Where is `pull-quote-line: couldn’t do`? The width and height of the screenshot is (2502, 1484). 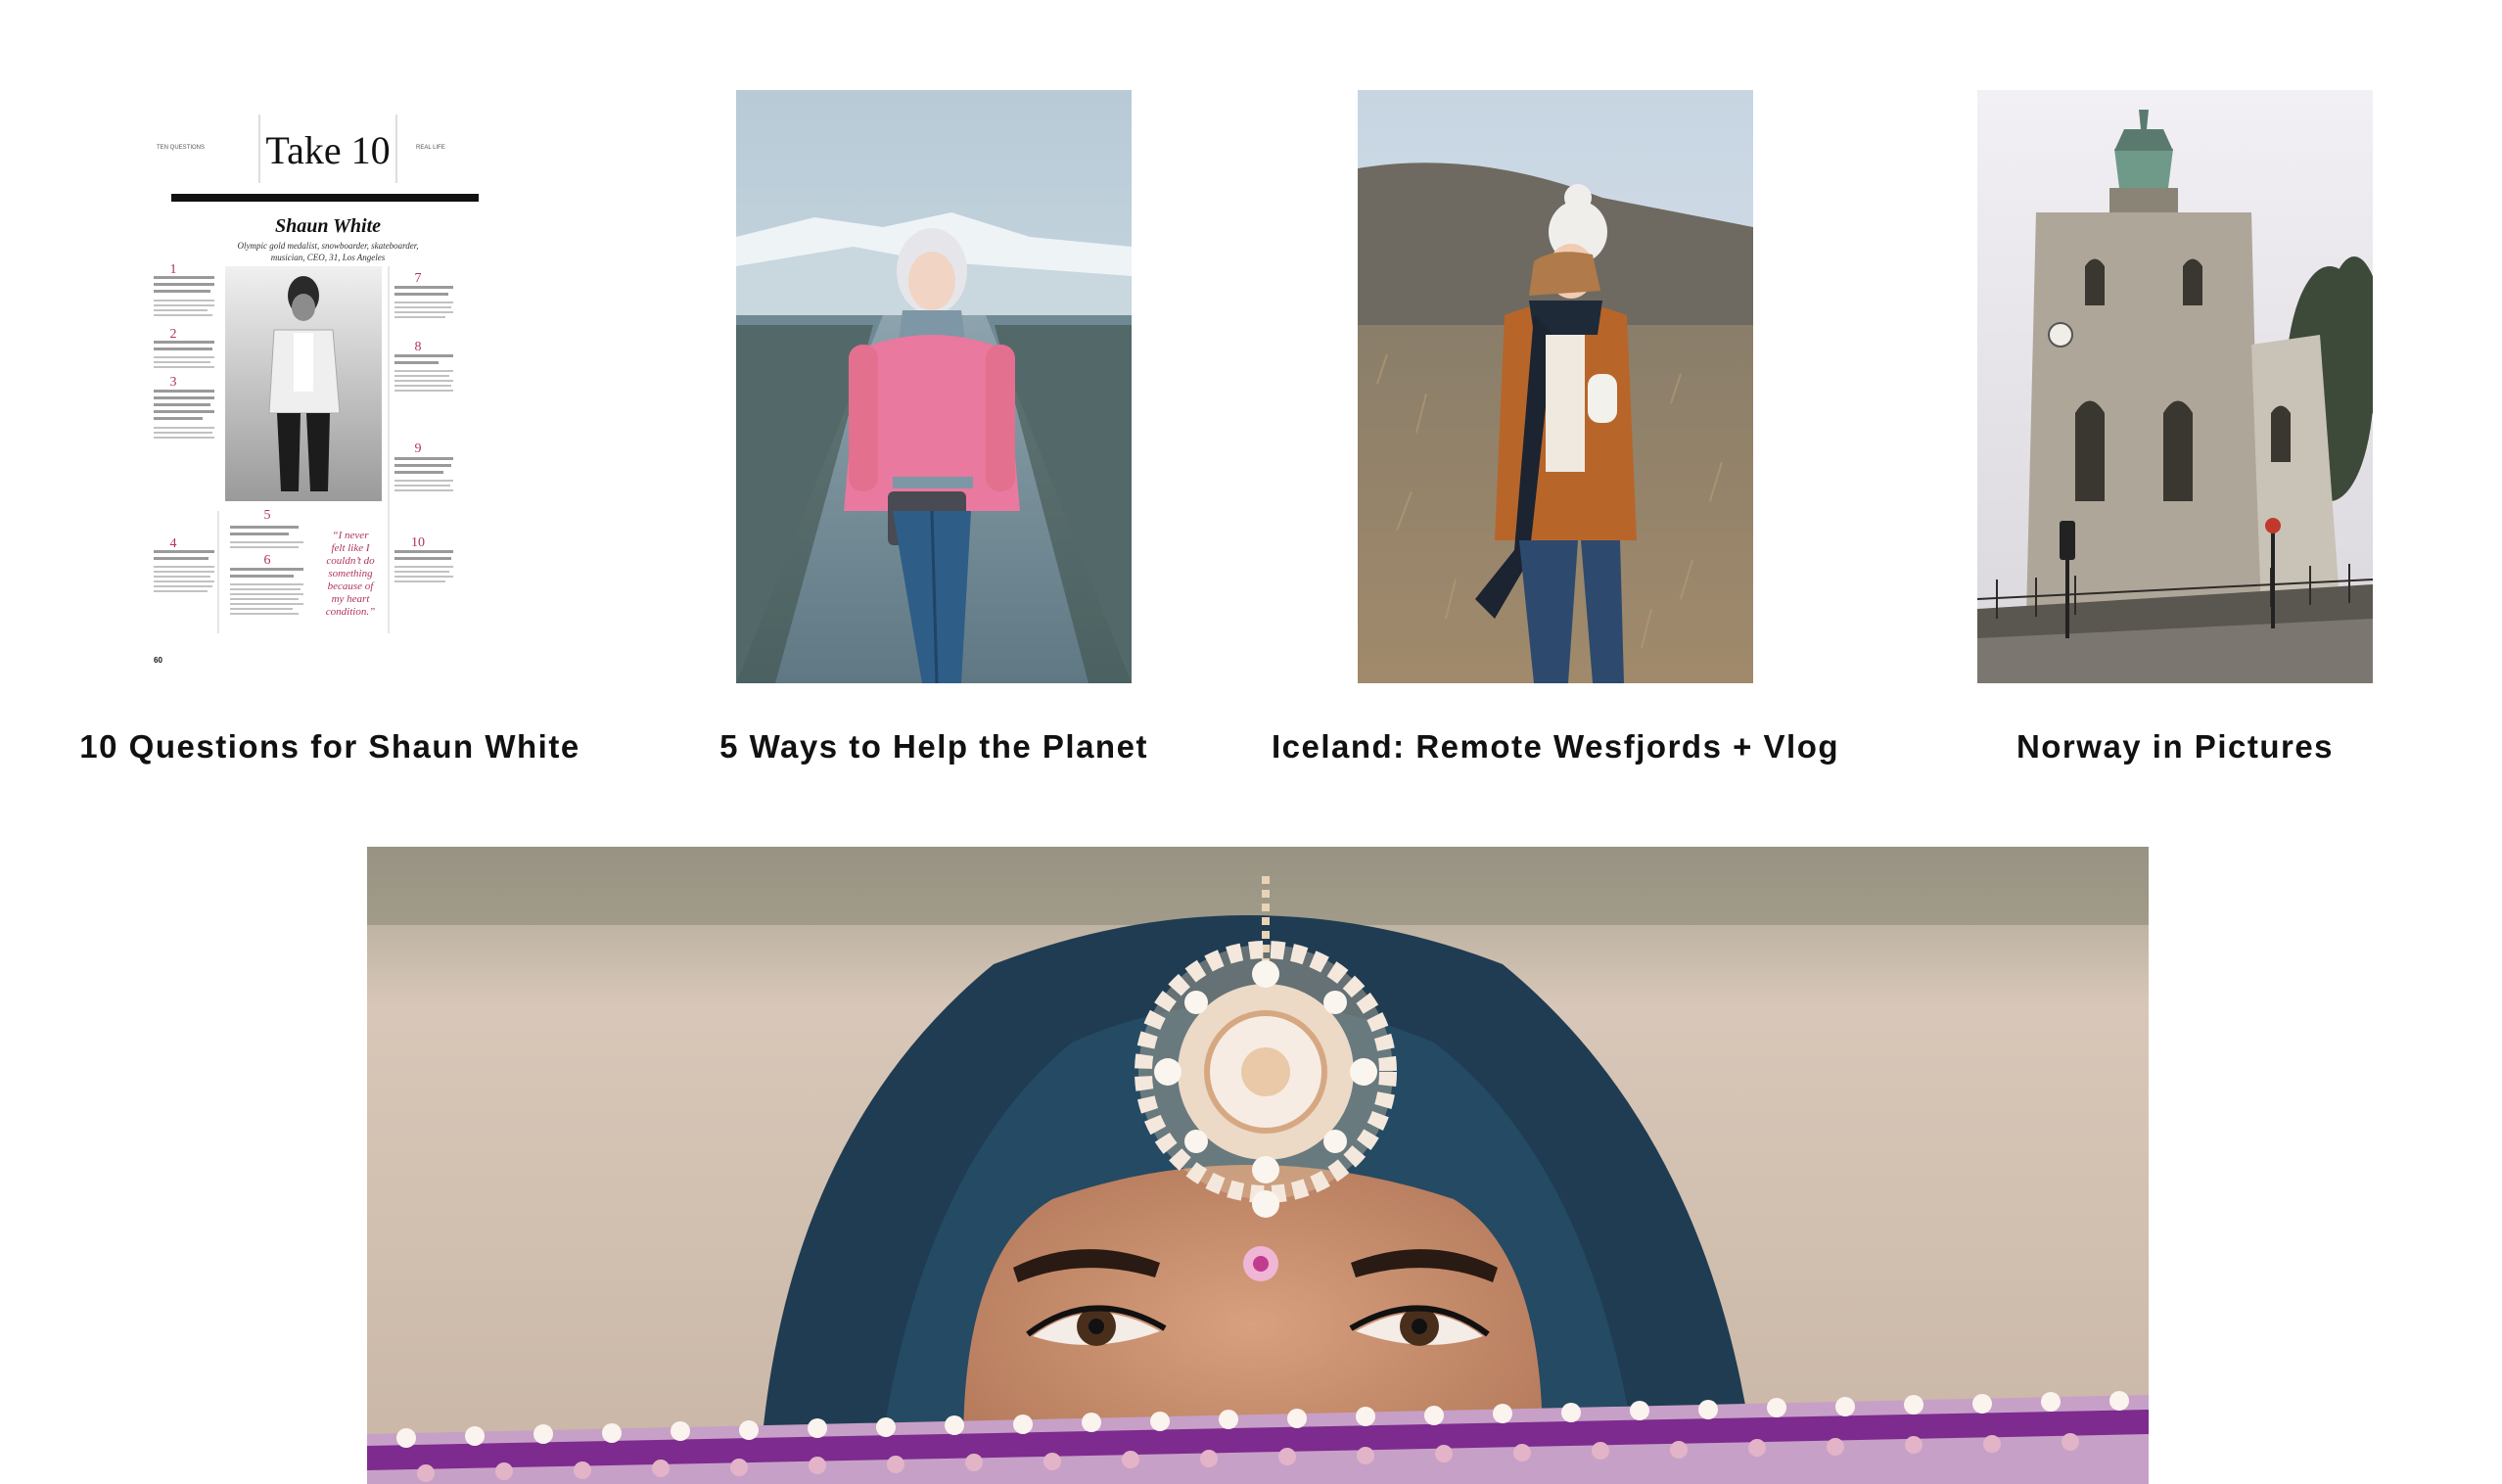 pull-quote-line: couldn’t do is located at coordinates (351, 561).